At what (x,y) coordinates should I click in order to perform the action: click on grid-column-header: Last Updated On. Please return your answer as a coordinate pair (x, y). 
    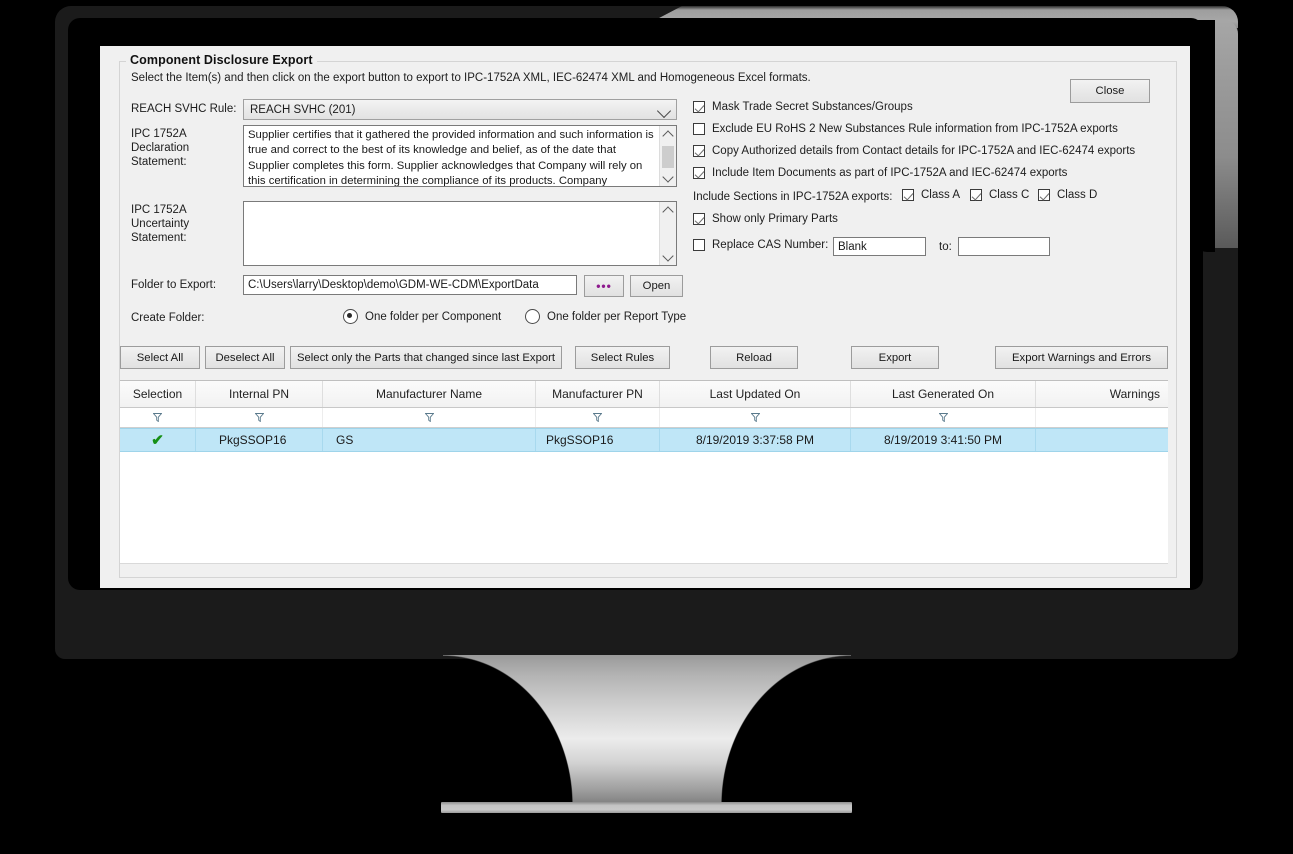
    Looking at the image, I should click on (755, 394).